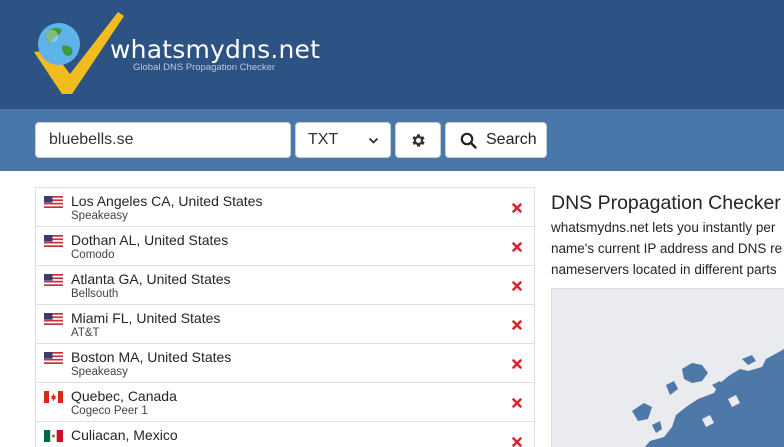 This screenshot has width=784, height=447. Describe the element at coordinates (663, 227) in the screenshot. I see `info-text-line: whatsmydns.net lets you instantly per` at that location.